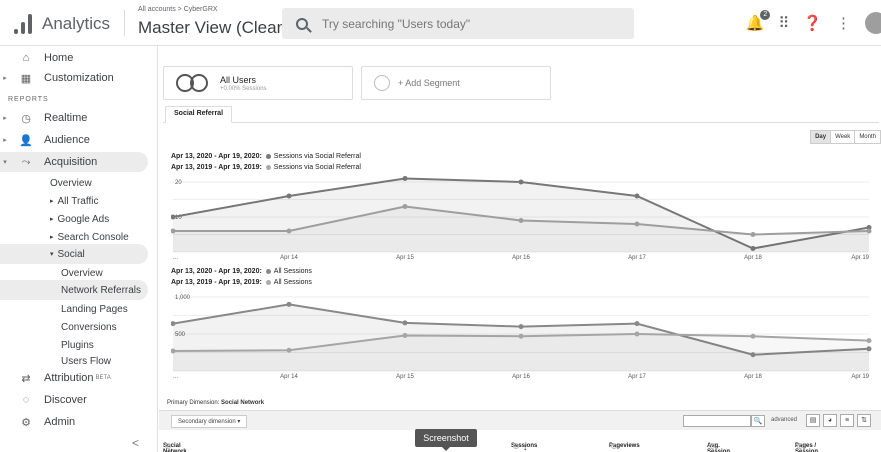  What do you see at coordinates (765, 15) in the screenshot?
I see `notification-badge: 2` at bounding box center [765, 15].